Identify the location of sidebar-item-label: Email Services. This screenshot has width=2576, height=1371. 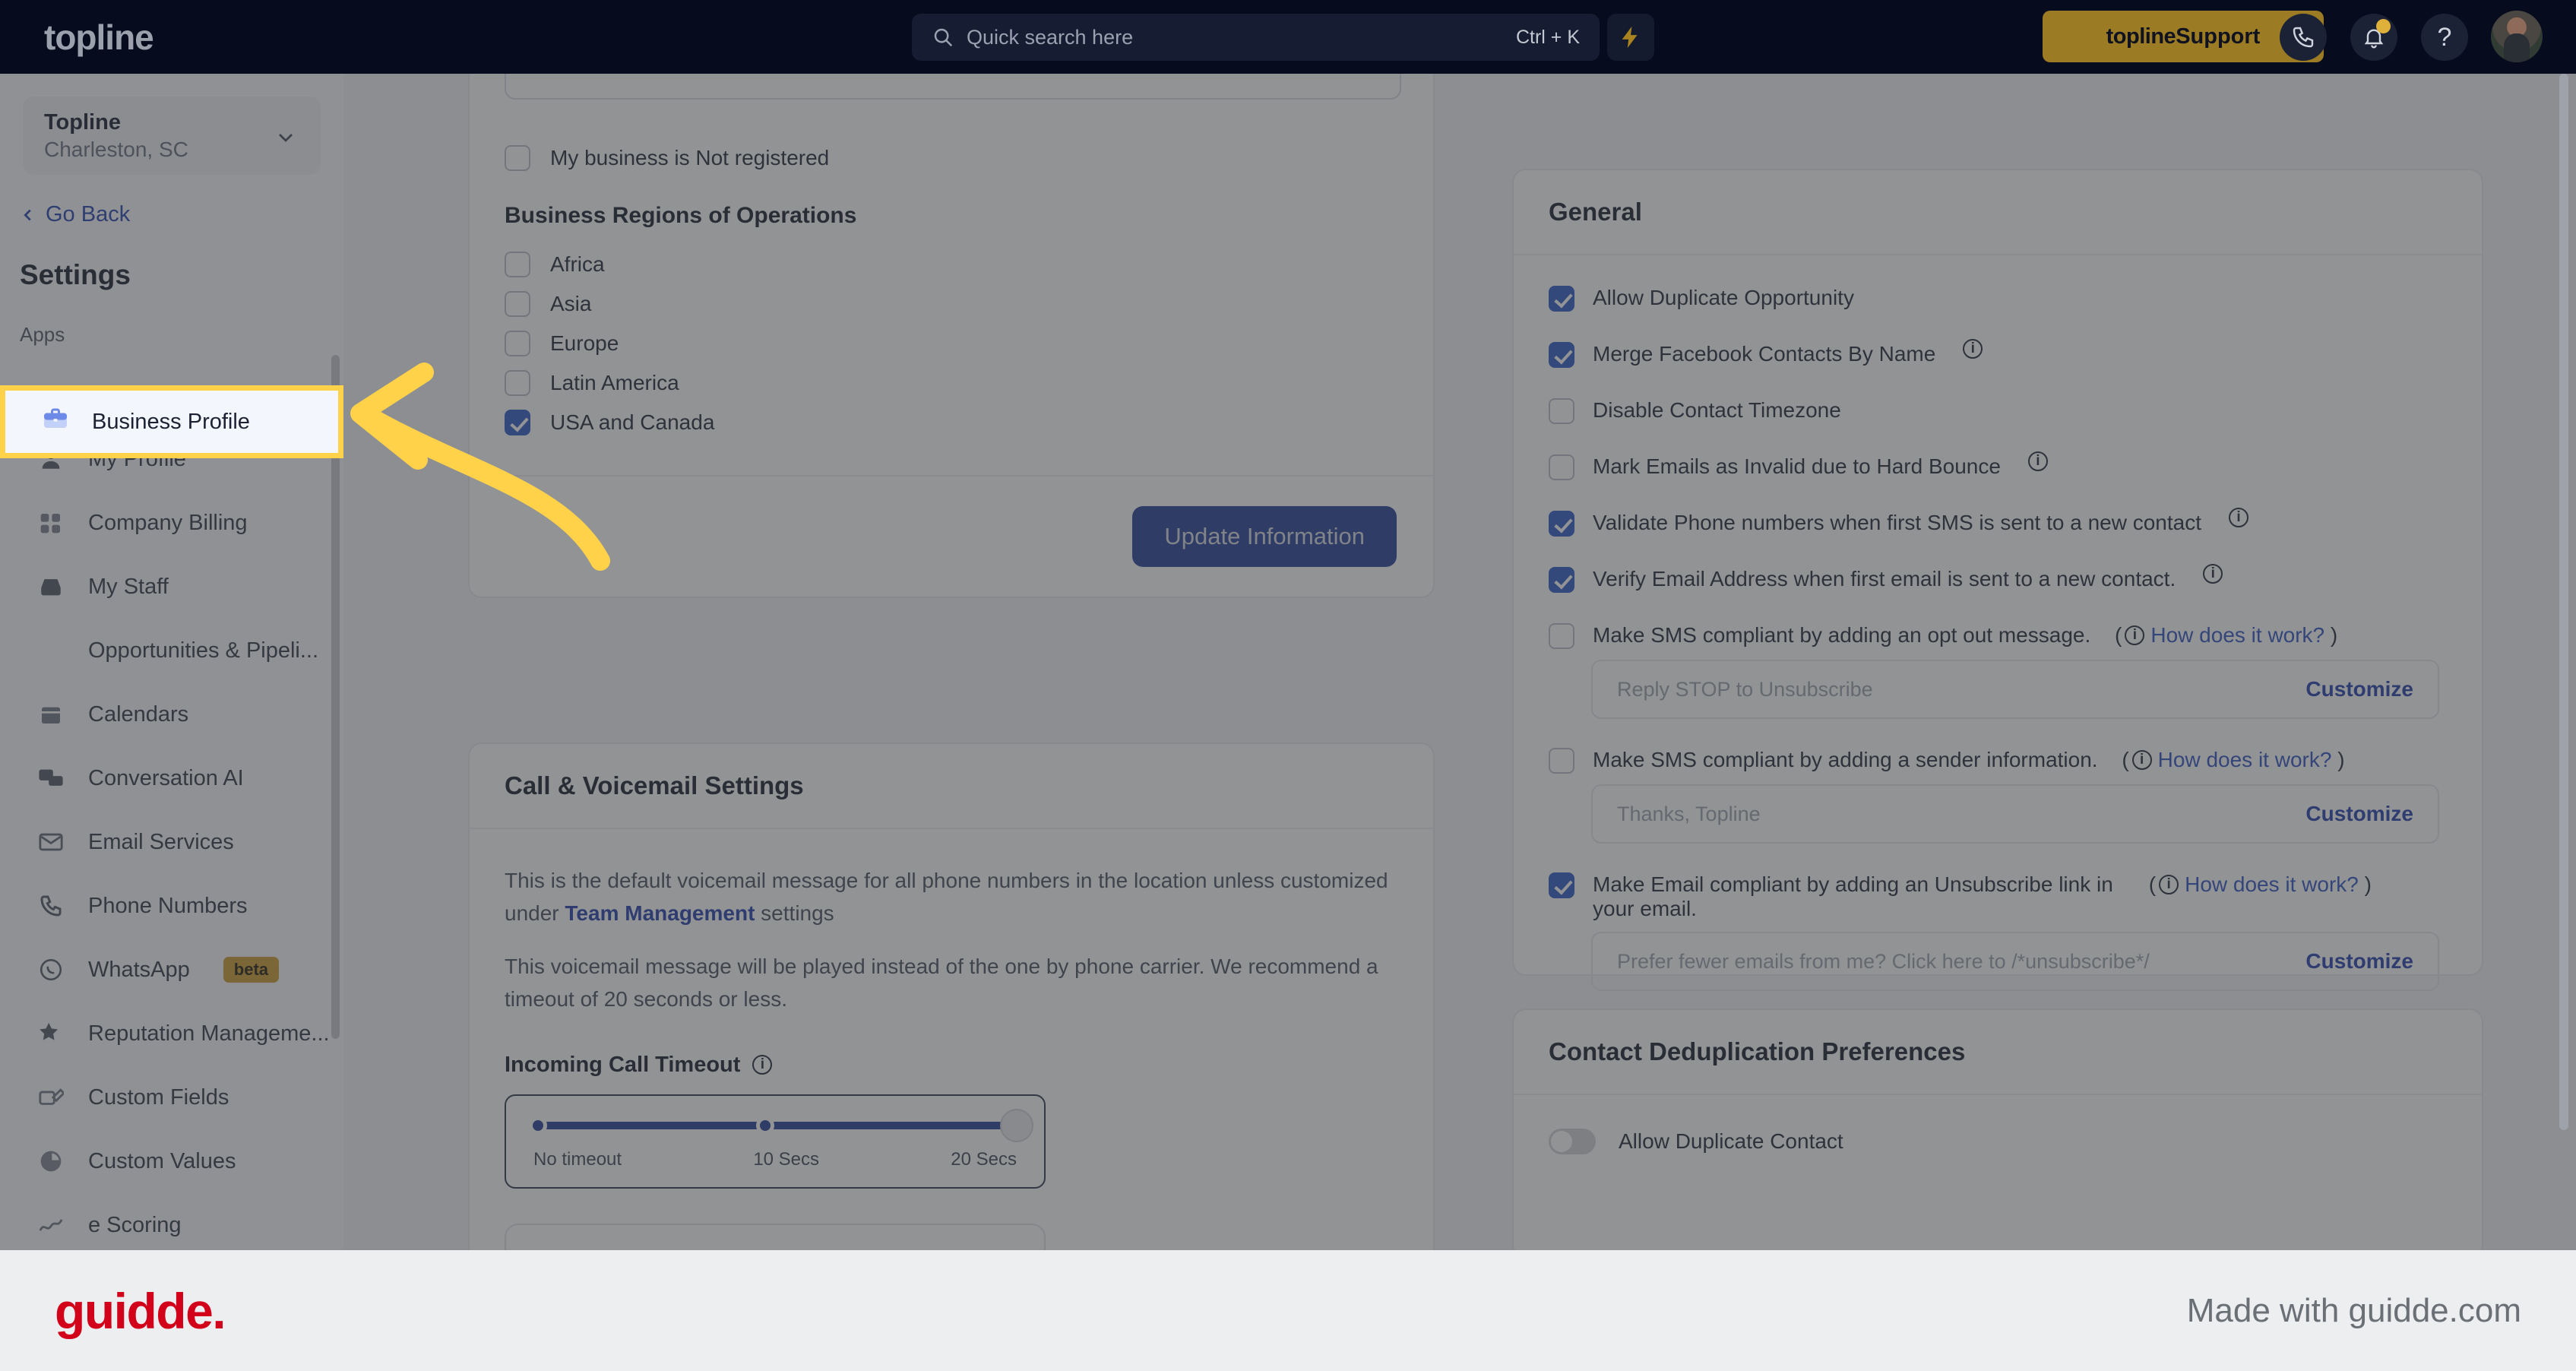
(161, 842).